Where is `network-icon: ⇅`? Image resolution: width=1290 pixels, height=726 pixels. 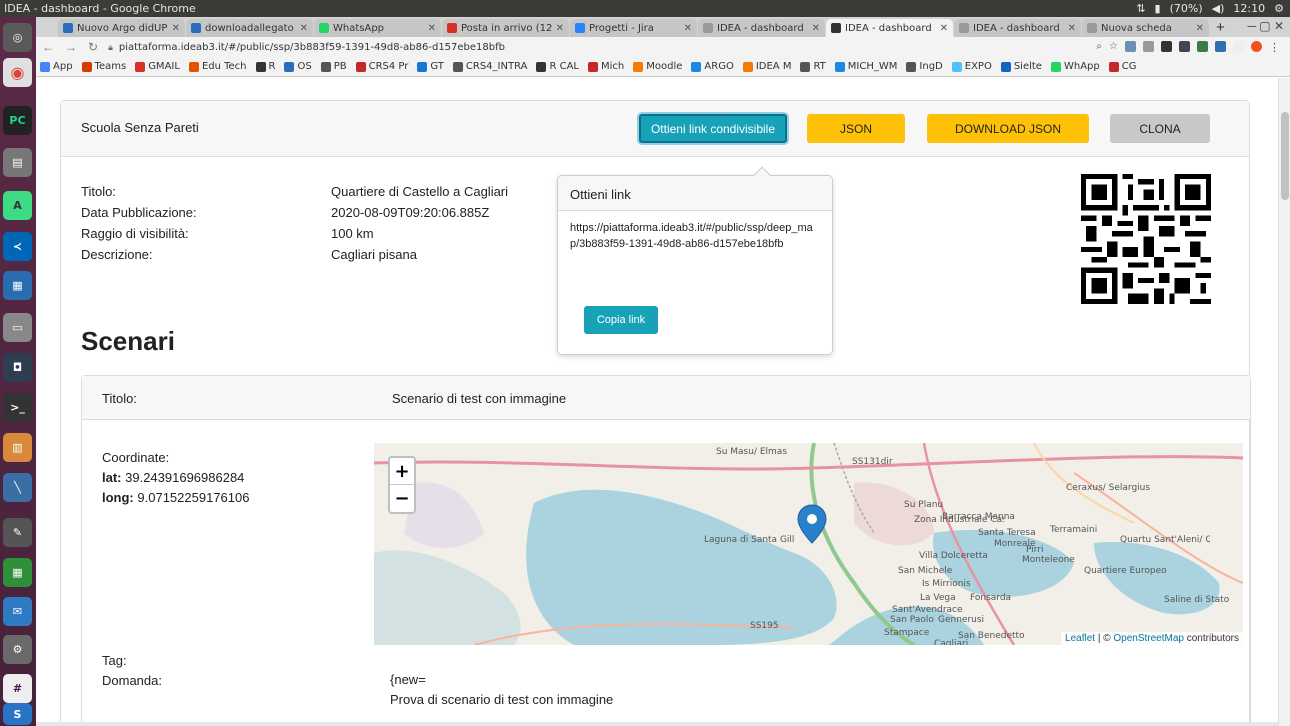 network-icon: ⇅ is located at coordinates (1140, 8).